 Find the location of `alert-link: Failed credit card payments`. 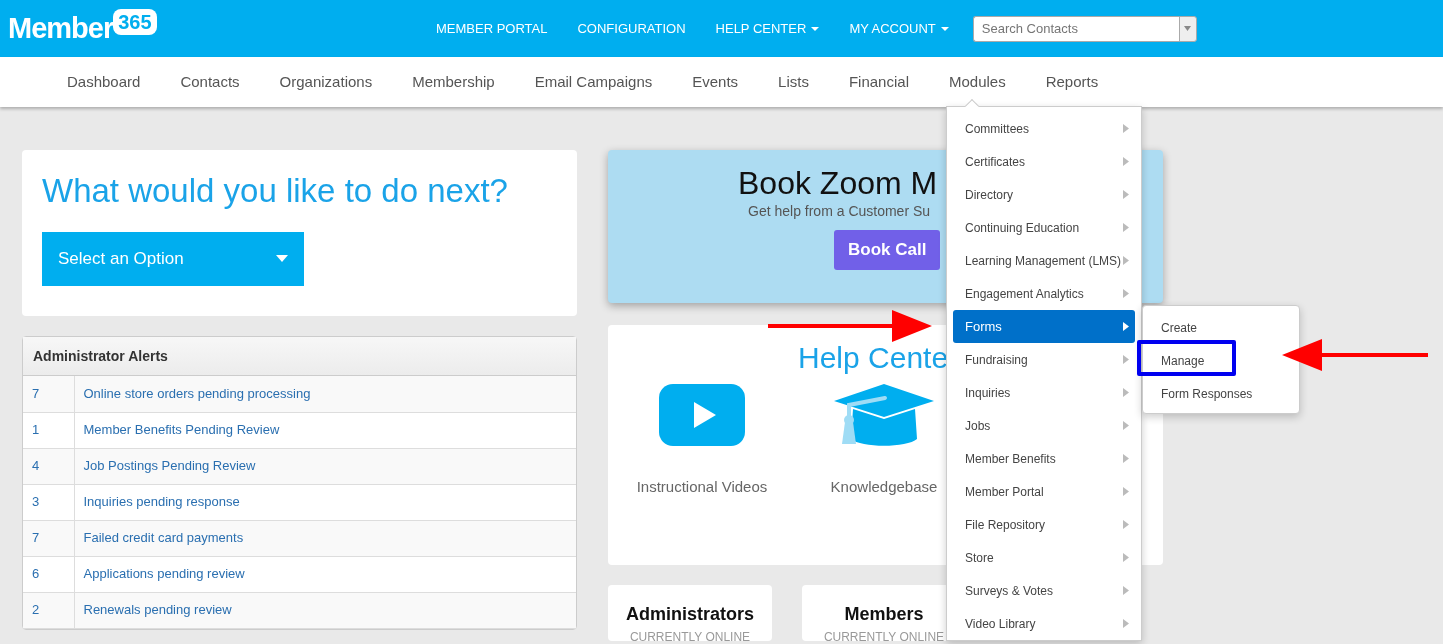

alert-link: Failed credit card payments is located at coordinates (325, 538).